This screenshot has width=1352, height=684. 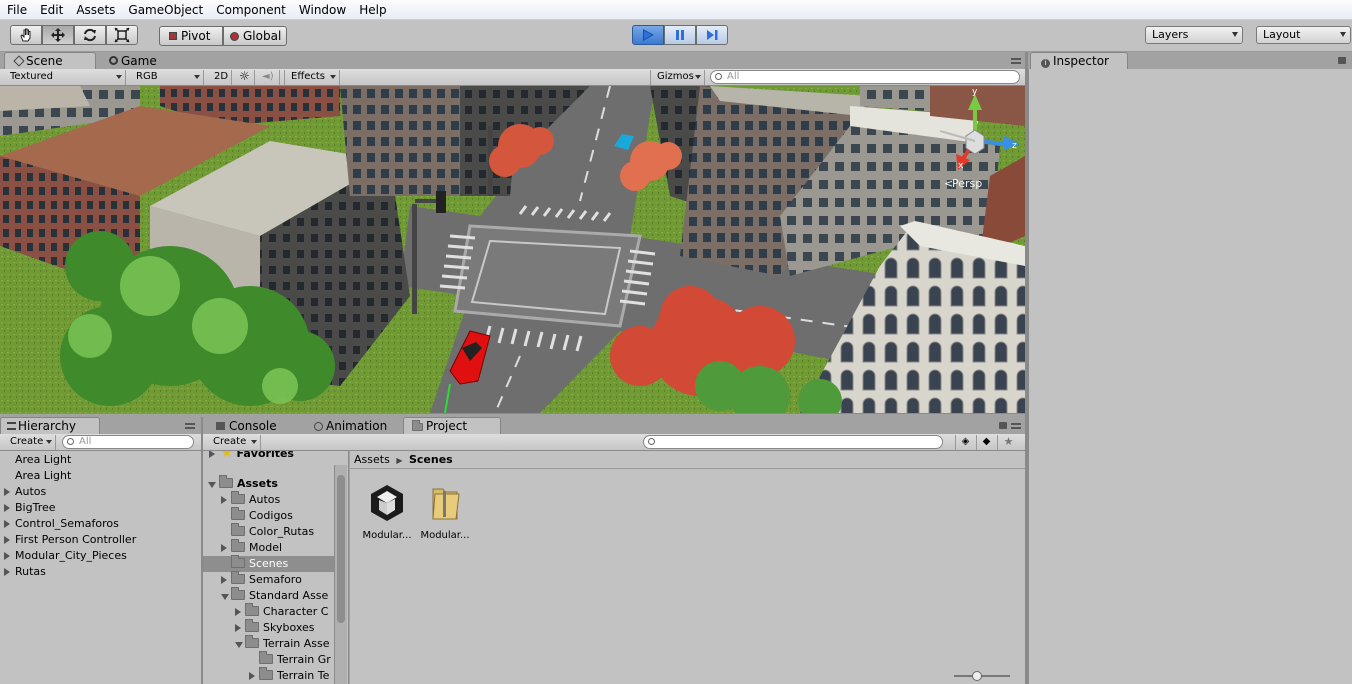 I want to click on project-search-input, so click(x=793, y=442).